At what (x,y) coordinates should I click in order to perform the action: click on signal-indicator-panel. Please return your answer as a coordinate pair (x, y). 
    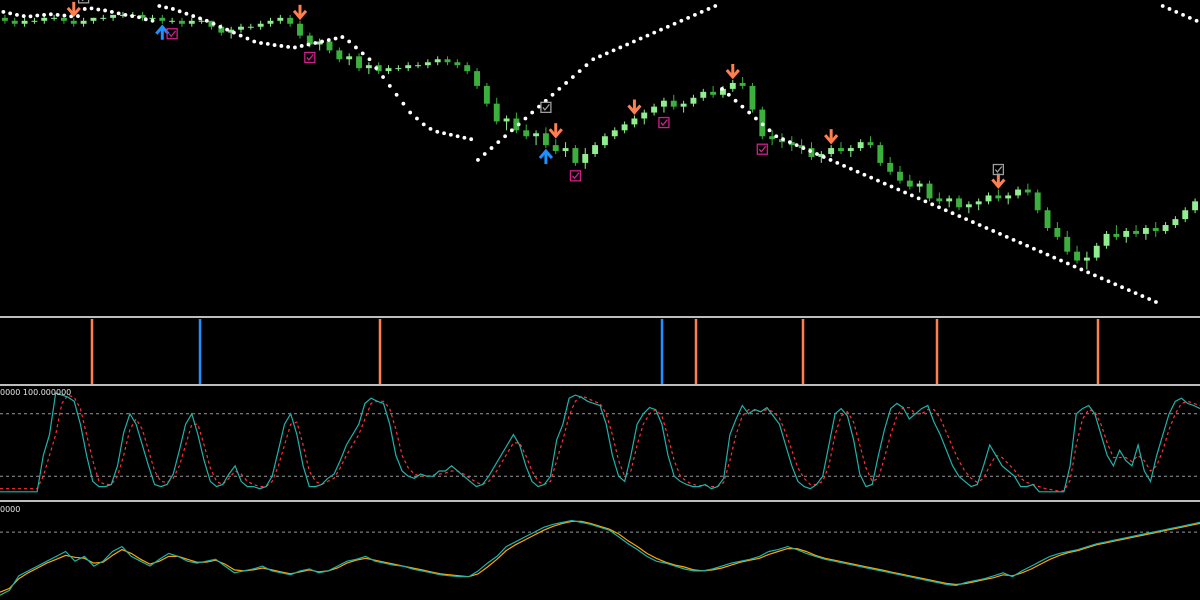
    Looking at the image, I should click on (600, 351).